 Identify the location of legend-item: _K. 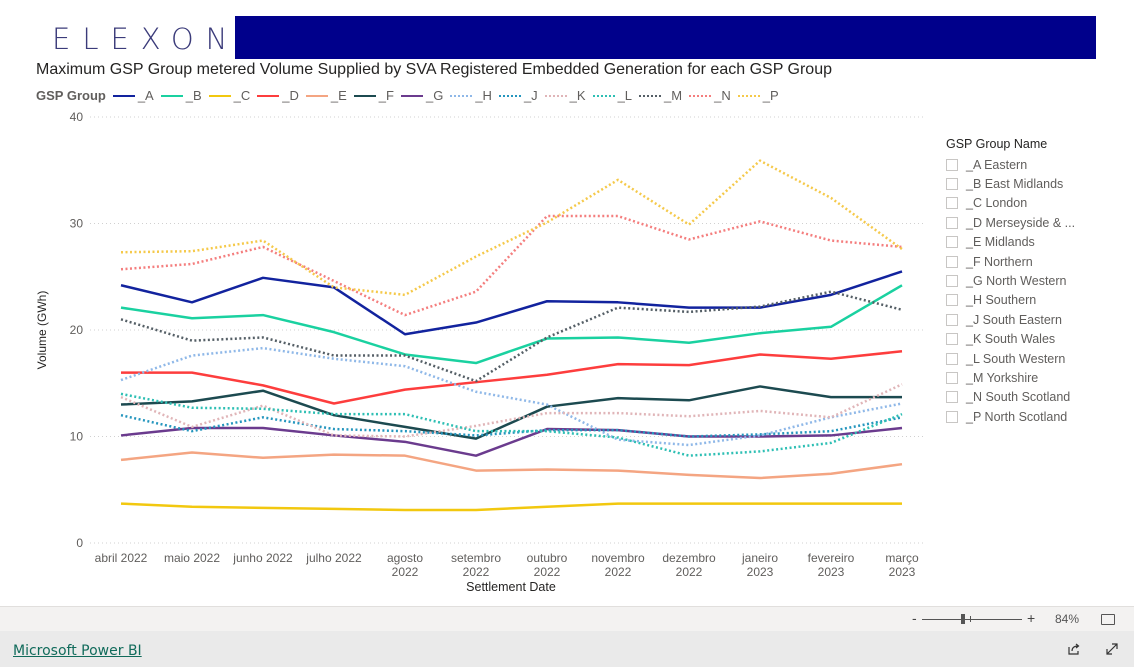
(565, 95).